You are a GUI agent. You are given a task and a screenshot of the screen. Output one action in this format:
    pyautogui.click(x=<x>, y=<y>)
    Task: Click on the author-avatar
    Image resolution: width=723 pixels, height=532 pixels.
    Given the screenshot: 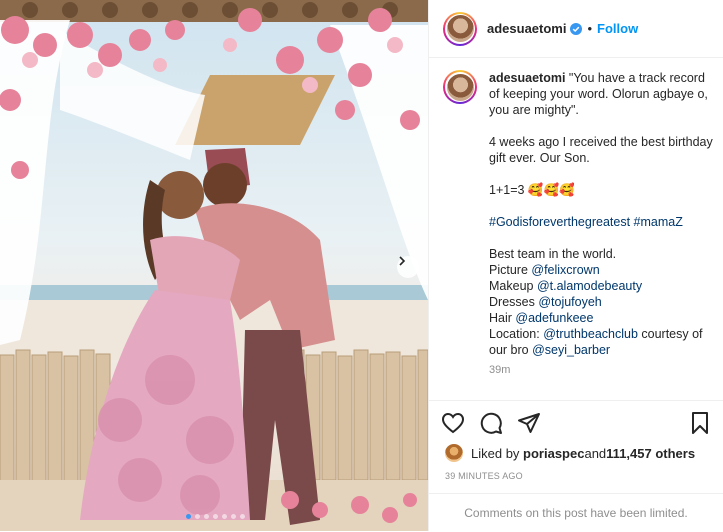 What is the action you would take?
    pyautogui.click(x=460, y=28)
    